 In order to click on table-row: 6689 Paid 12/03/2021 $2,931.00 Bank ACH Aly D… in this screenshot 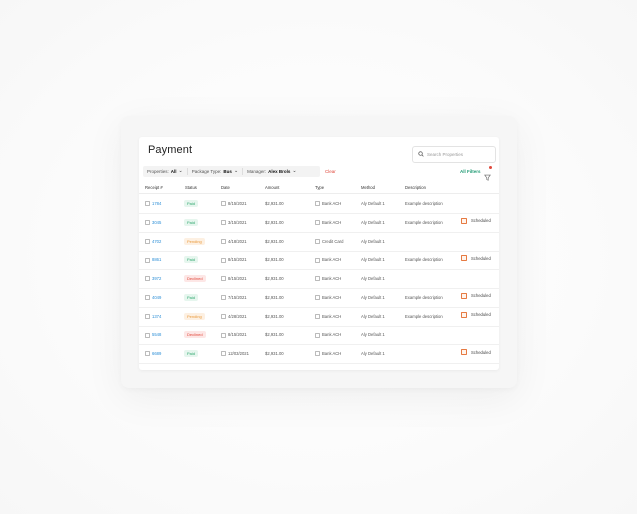, I will do `click(319, 354)`.